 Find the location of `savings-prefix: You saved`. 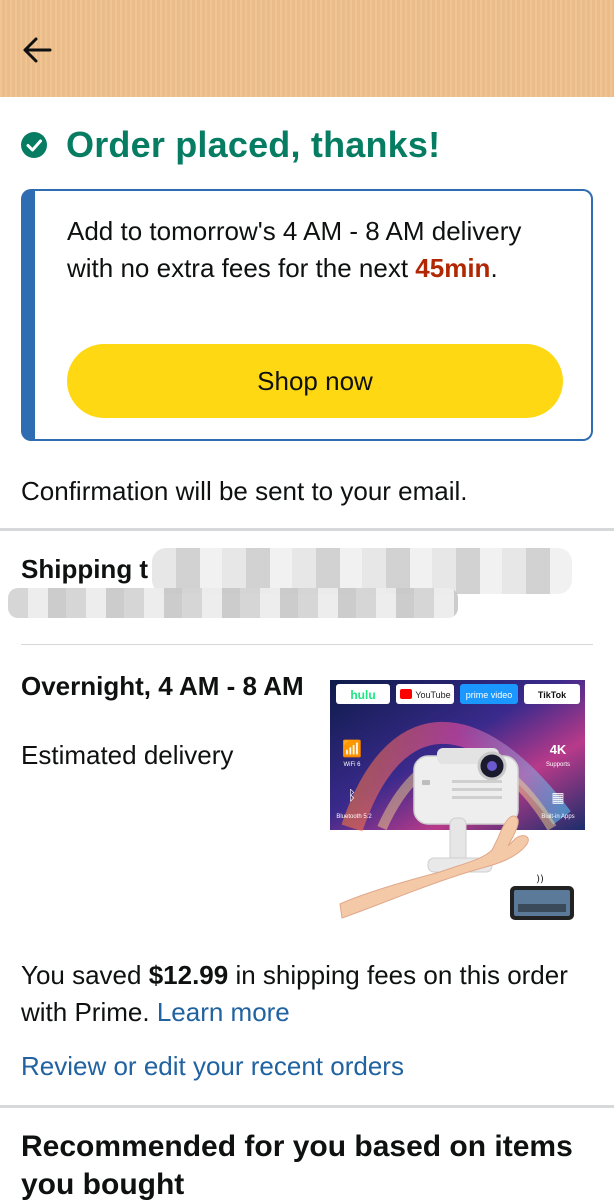

savings-prefix: You saved is located at coordinates (85, 975).